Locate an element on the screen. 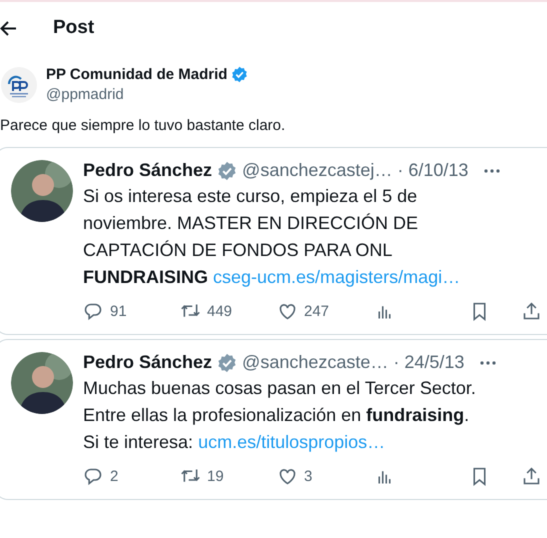  author-name: PP Comunidad de Madrid is located at coordinates (137, 74).